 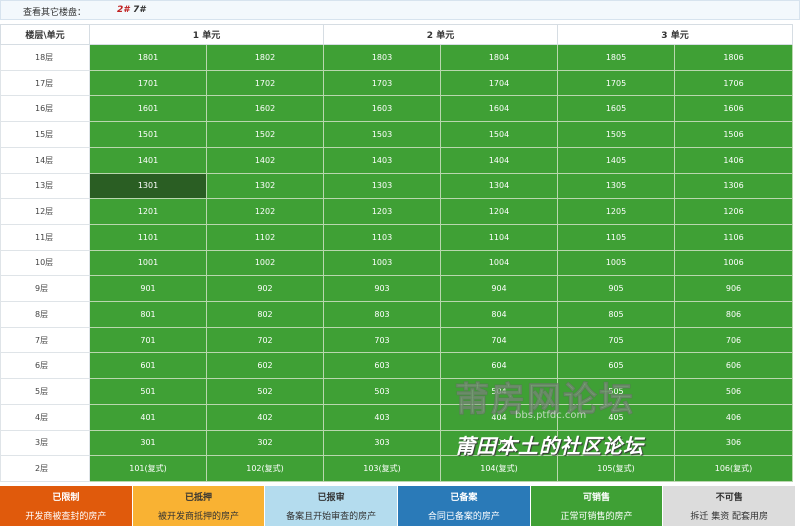 What do you see at coordinates (265, 57) in the screenshot?
I see `room-cell: 1802` at bounding box center [265, 57].